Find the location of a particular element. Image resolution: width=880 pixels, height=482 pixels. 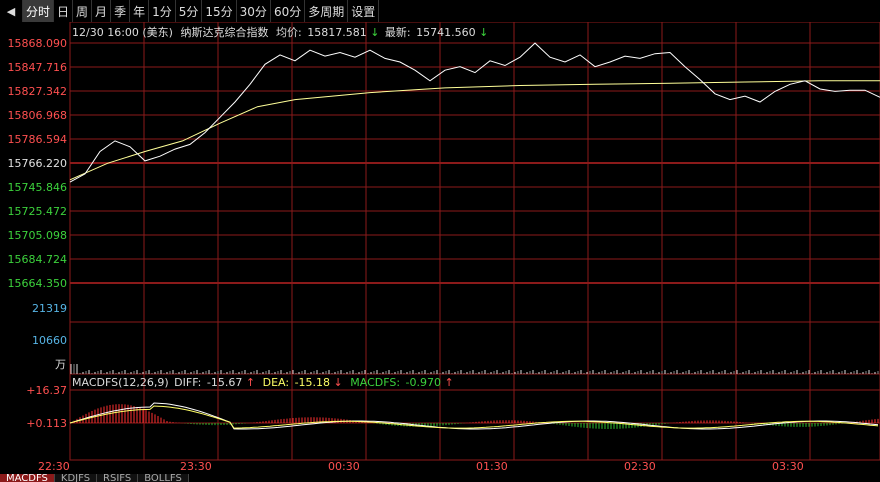

period-tab-11: 多周期 is located at coordinates (327, 11).